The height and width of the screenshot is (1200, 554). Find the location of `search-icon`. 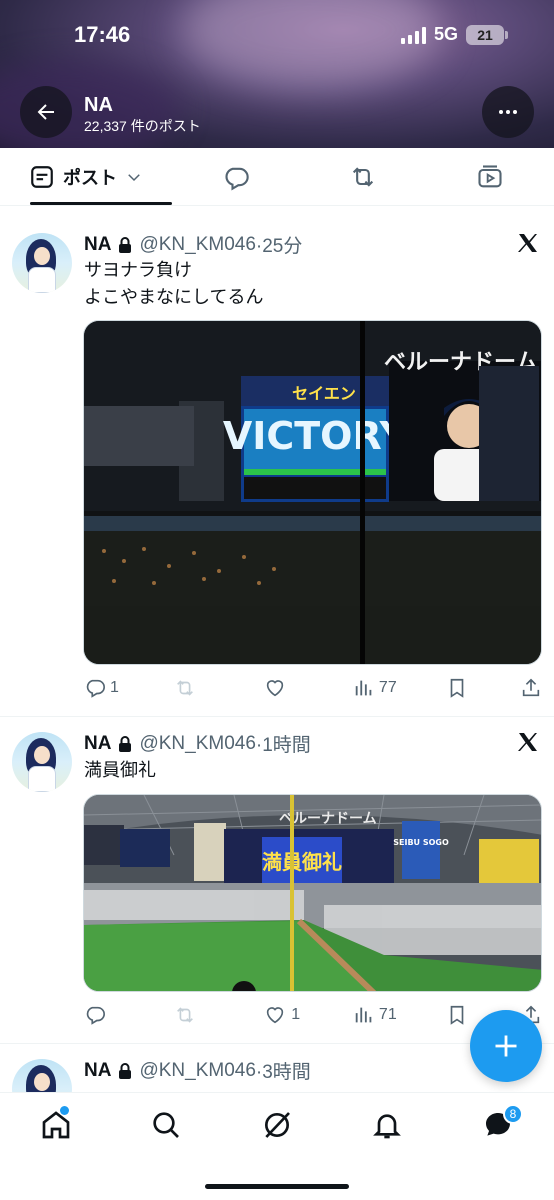

search-icon is located at coordinates (166, 1125).